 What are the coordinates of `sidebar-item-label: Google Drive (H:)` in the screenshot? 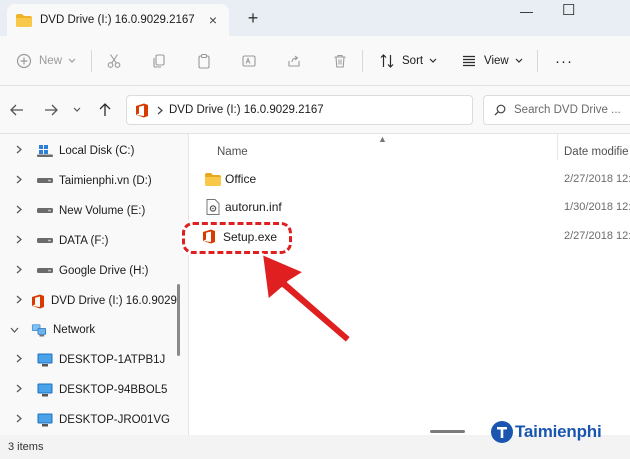 It's located at (104, 271).